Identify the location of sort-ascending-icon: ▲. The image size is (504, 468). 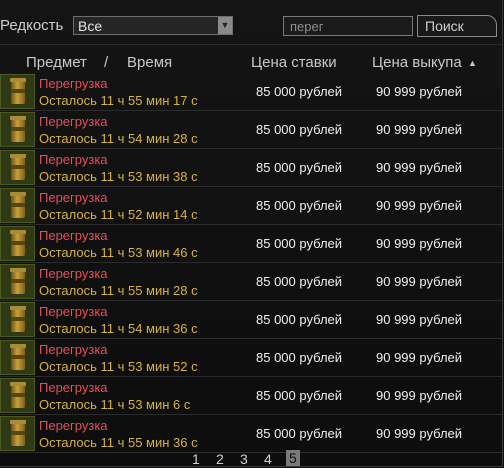
(472, 63).